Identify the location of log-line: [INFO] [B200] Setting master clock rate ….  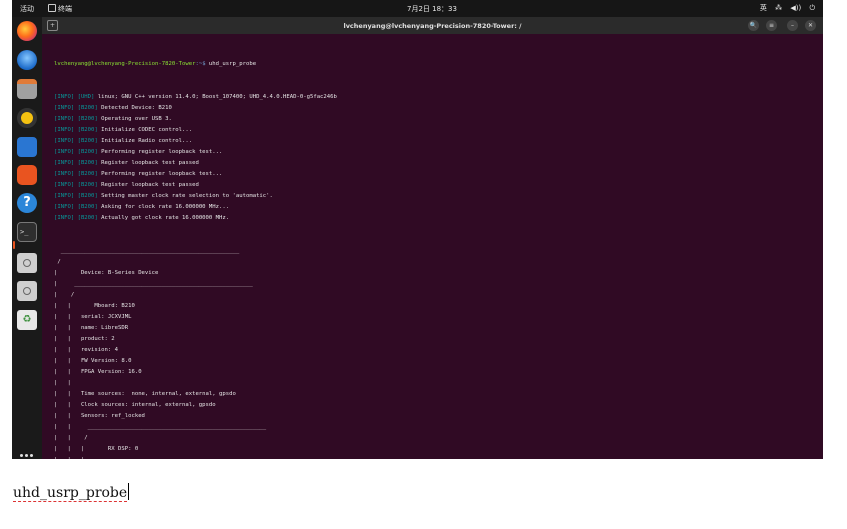
(438, 196).